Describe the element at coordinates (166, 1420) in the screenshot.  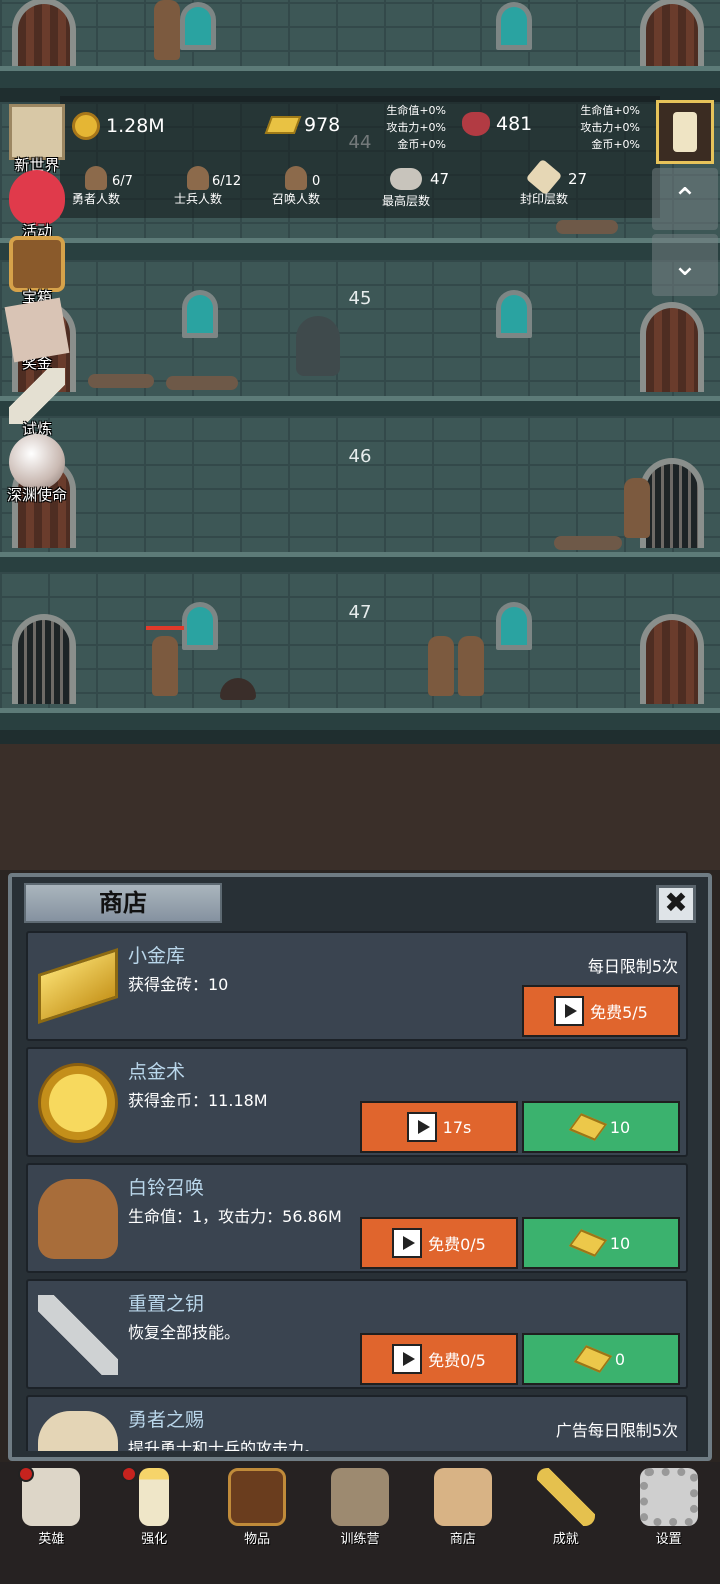
I see `item-name: 勇者之赐` at that location.